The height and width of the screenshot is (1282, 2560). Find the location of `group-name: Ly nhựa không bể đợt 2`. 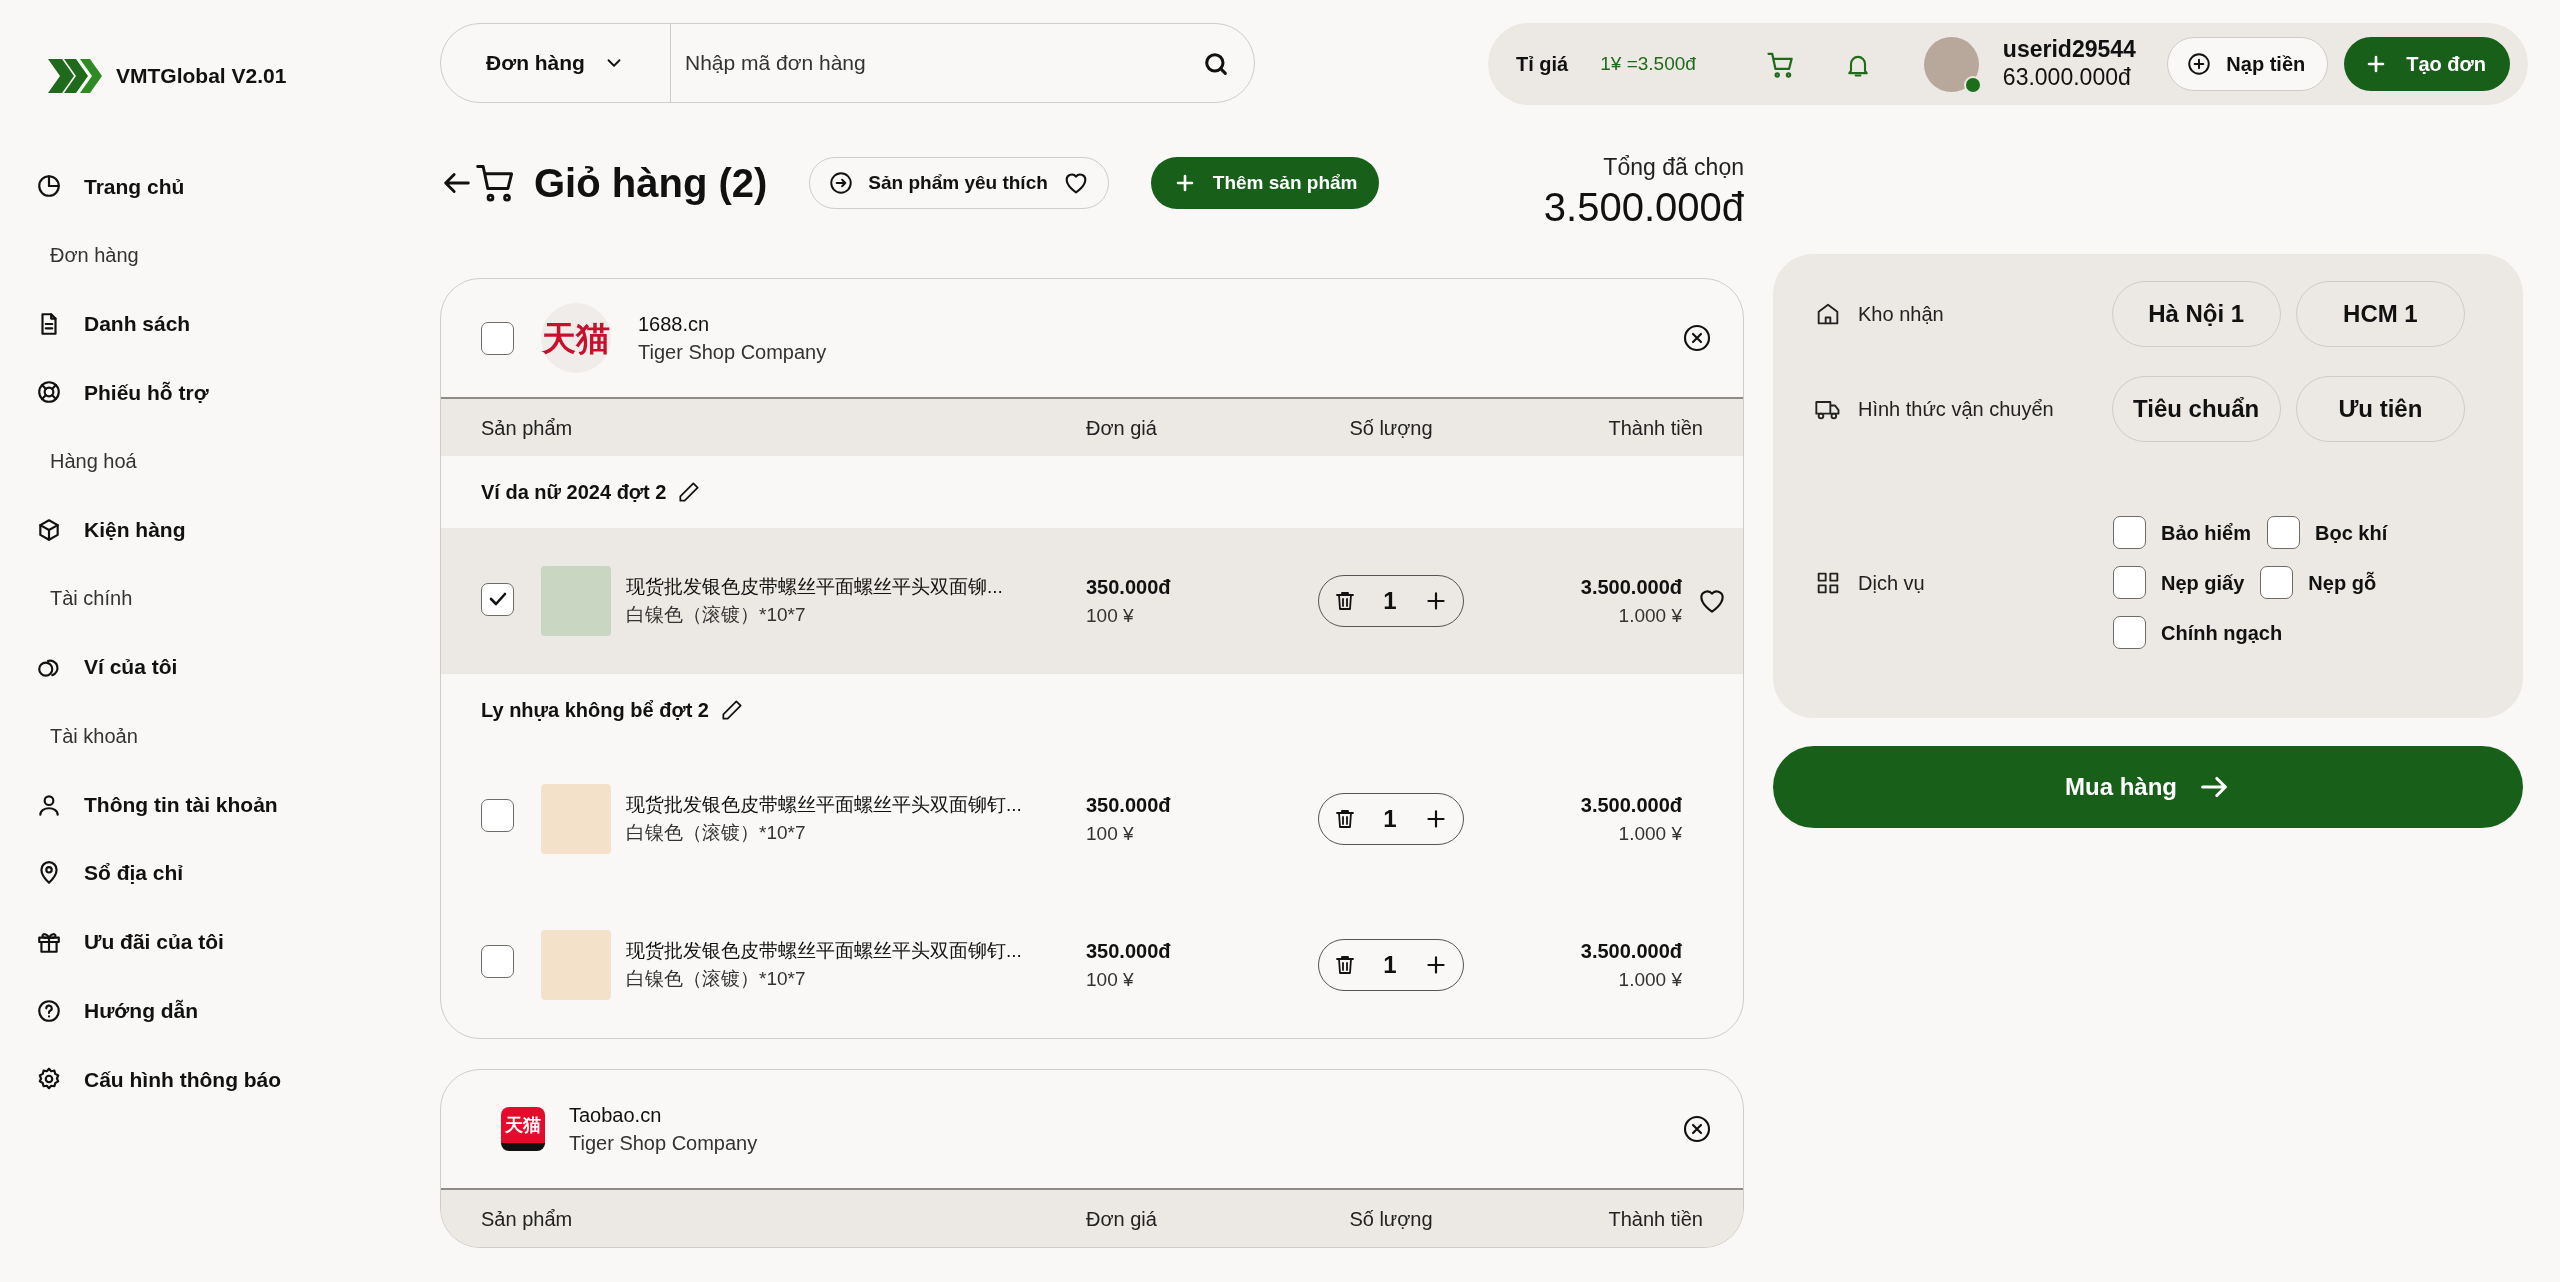

group-name: Ly nhựa không bể đợt 2 is located at coordinates (595, 710).